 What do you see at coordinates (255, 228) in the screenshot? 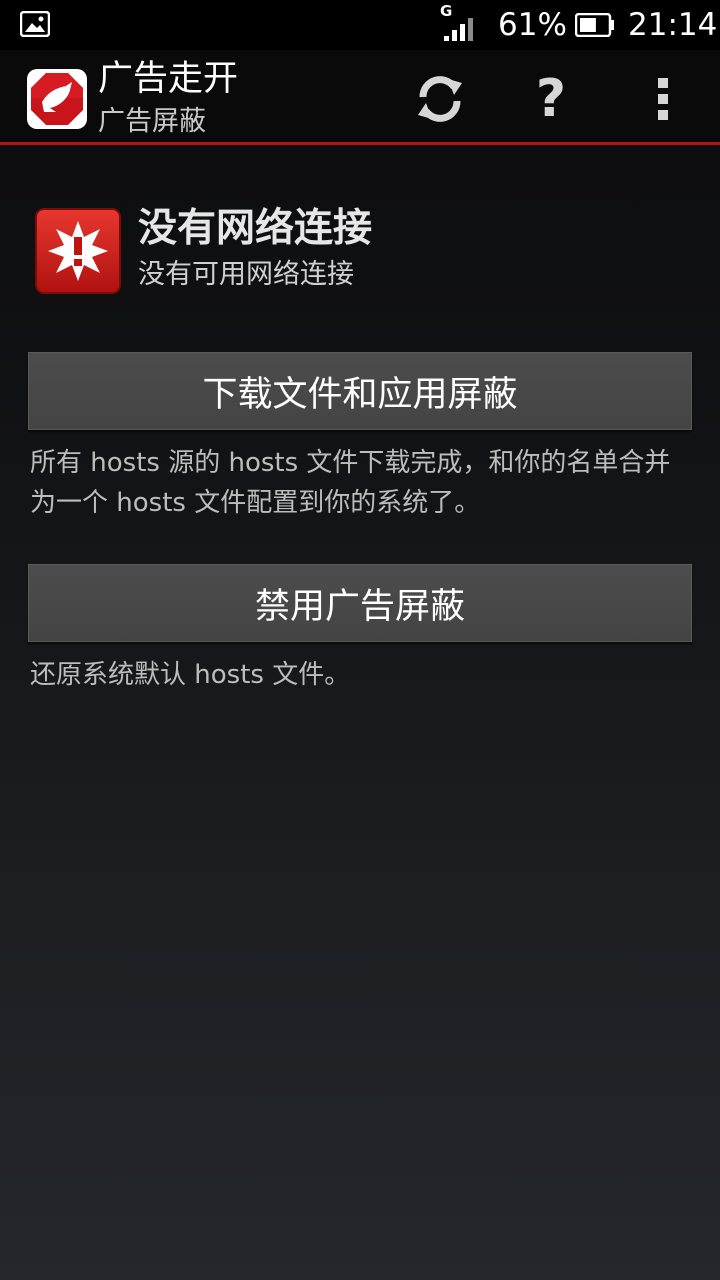
I see `status-title: 没有网络连接` at bounding box center [255, 228].